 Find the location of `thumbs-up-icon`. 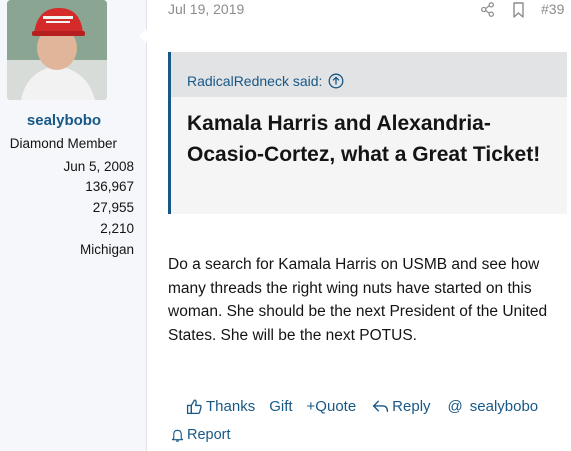

thumbs-up-icon is located at coordinates (194, 406).